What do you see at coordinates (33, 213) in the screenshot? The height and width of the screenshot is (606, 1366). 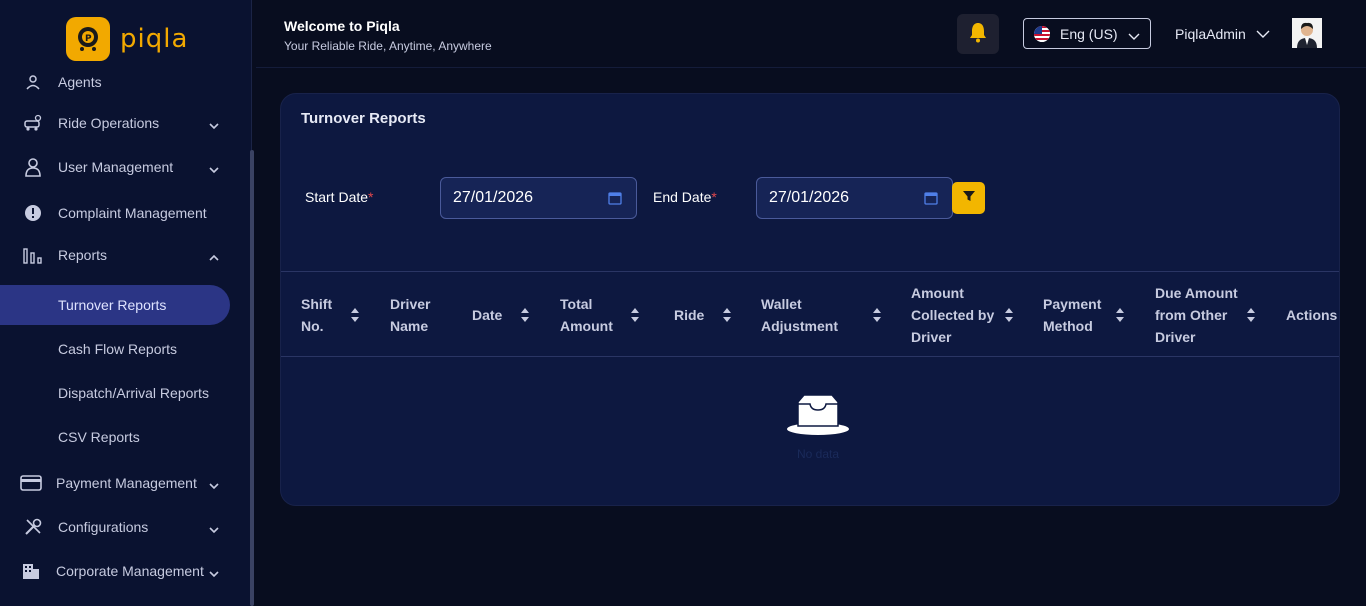 I see `alert-circle-icon` at bounding box center [33, 213].